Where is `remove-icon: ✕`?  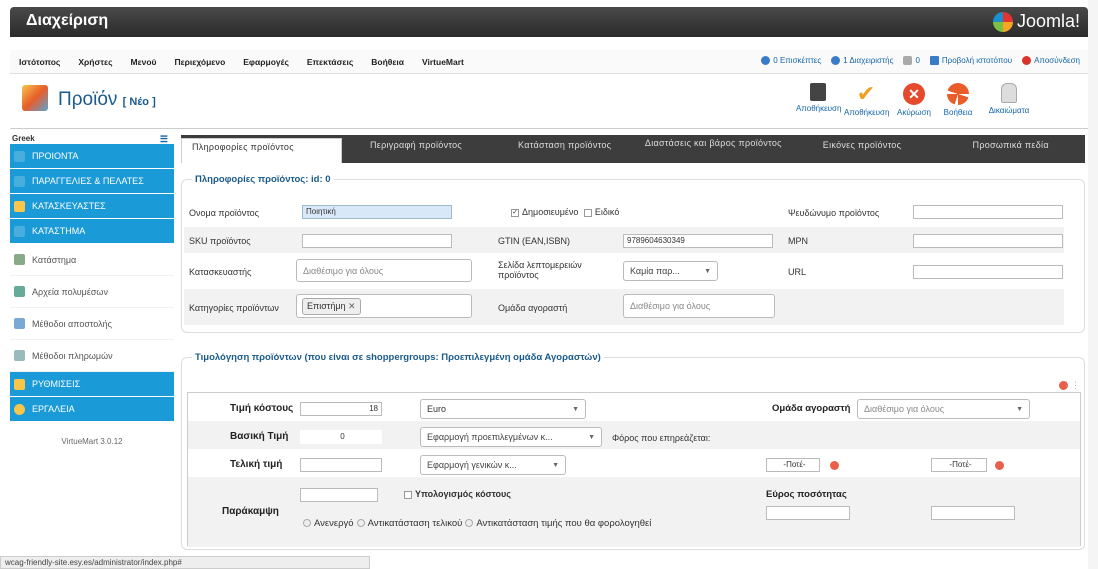 remove-icon: ✕ is located at coordinates (352, 306).